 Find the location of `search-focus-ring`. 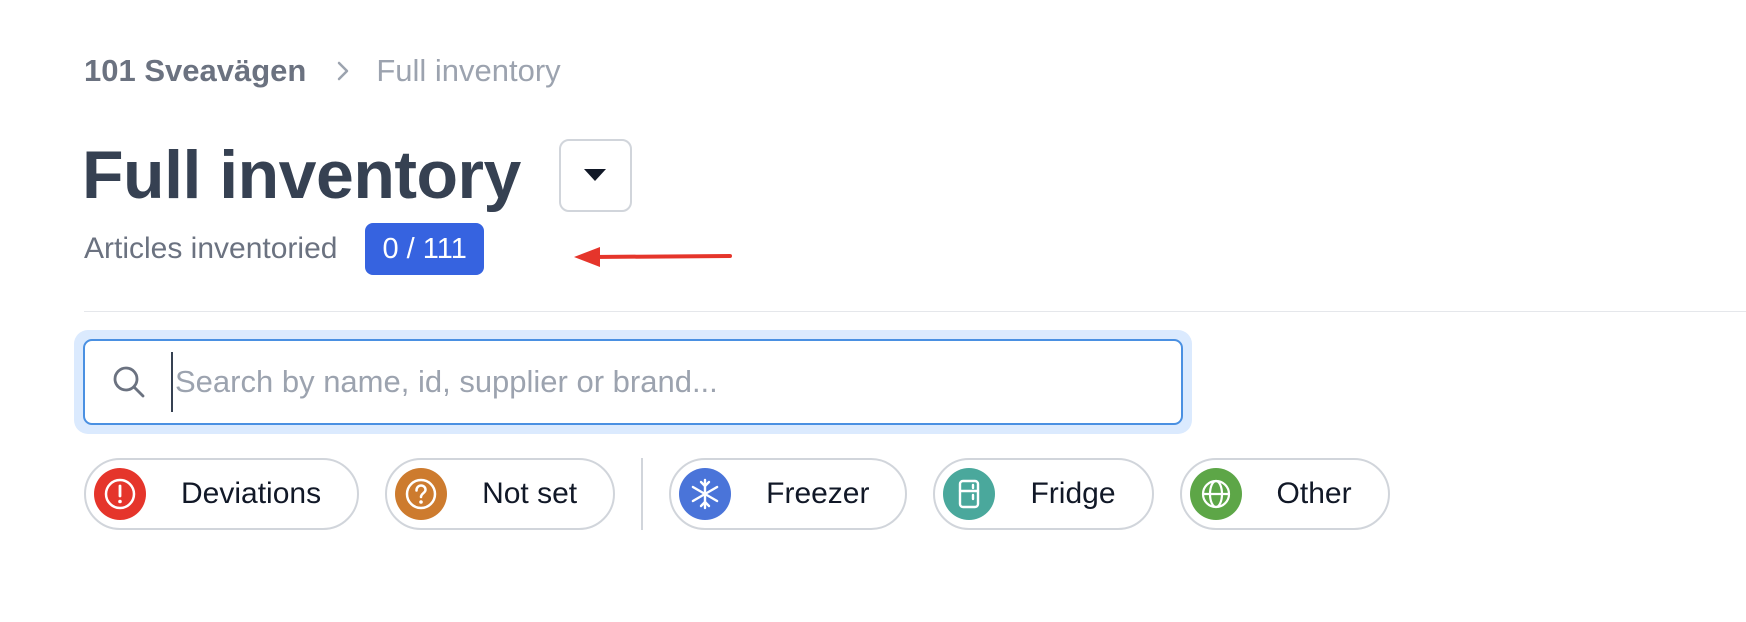

search-focus-ring is located at coordinates (633, 382).